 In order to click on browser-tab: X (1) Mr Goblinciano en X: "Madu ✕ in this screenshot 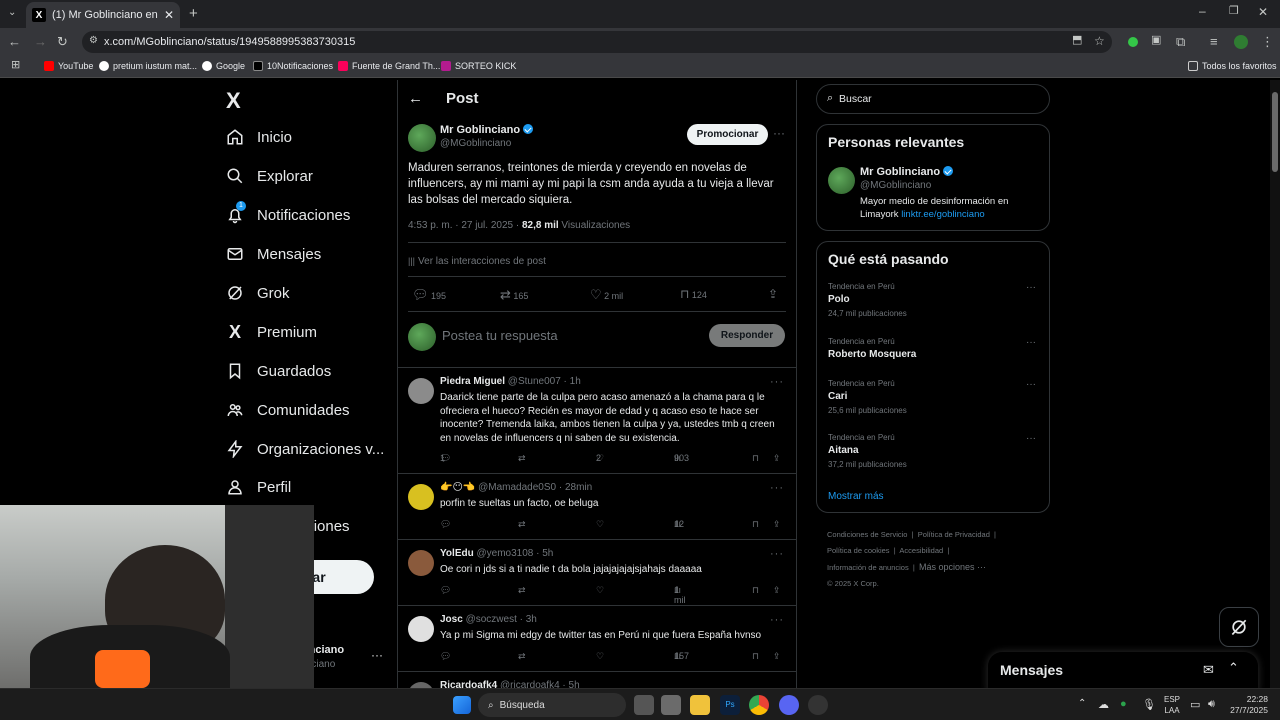, I will do `click(103, 15)`.